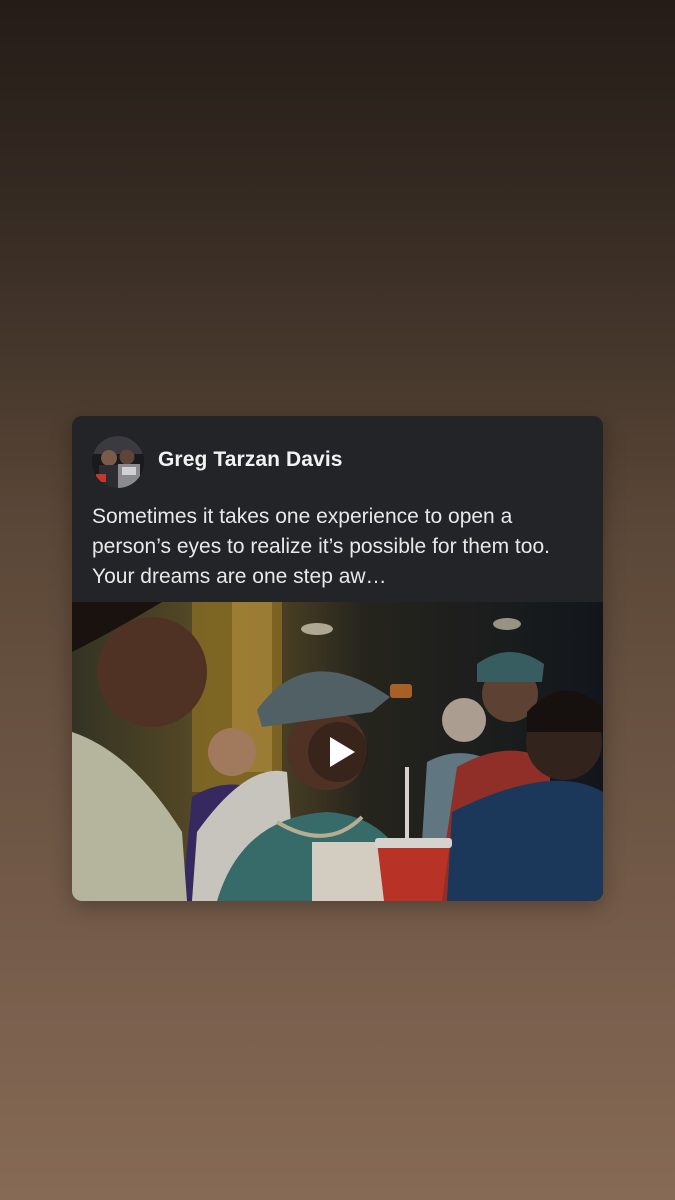  I want to click on author-name: Greg Tarzan Davis, so click(250, 460).